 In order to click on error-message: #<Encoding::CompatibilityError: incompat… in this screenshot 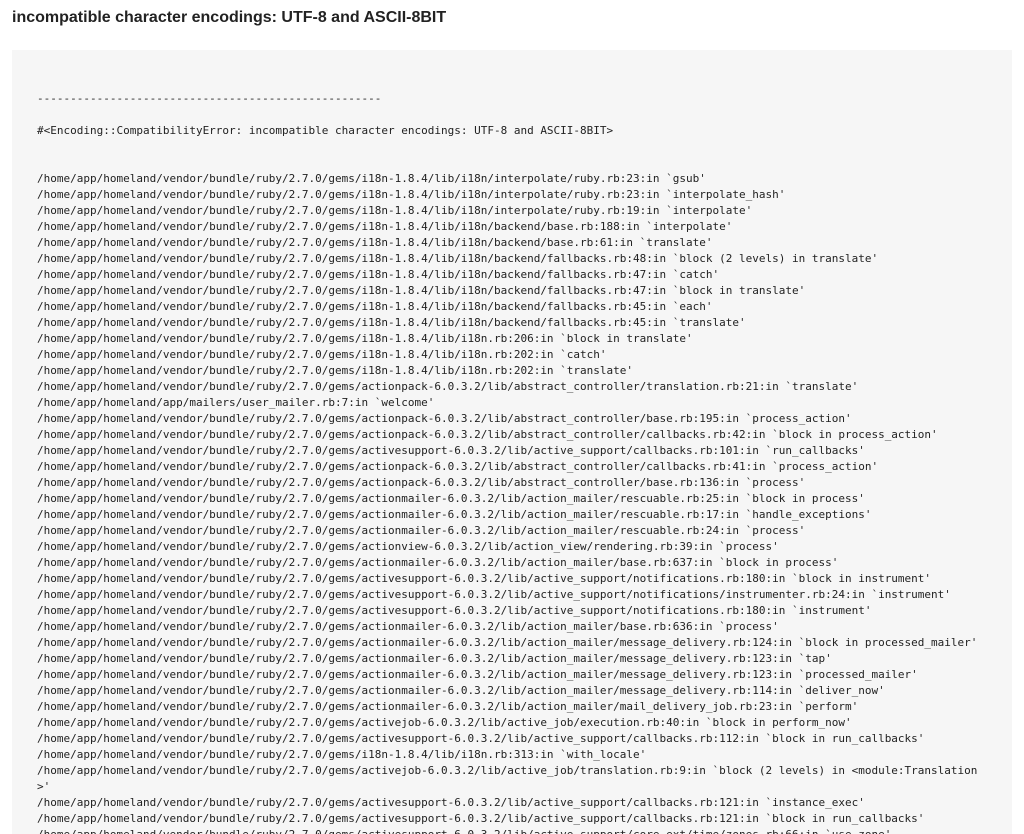, I will do `click(325, 130)`.